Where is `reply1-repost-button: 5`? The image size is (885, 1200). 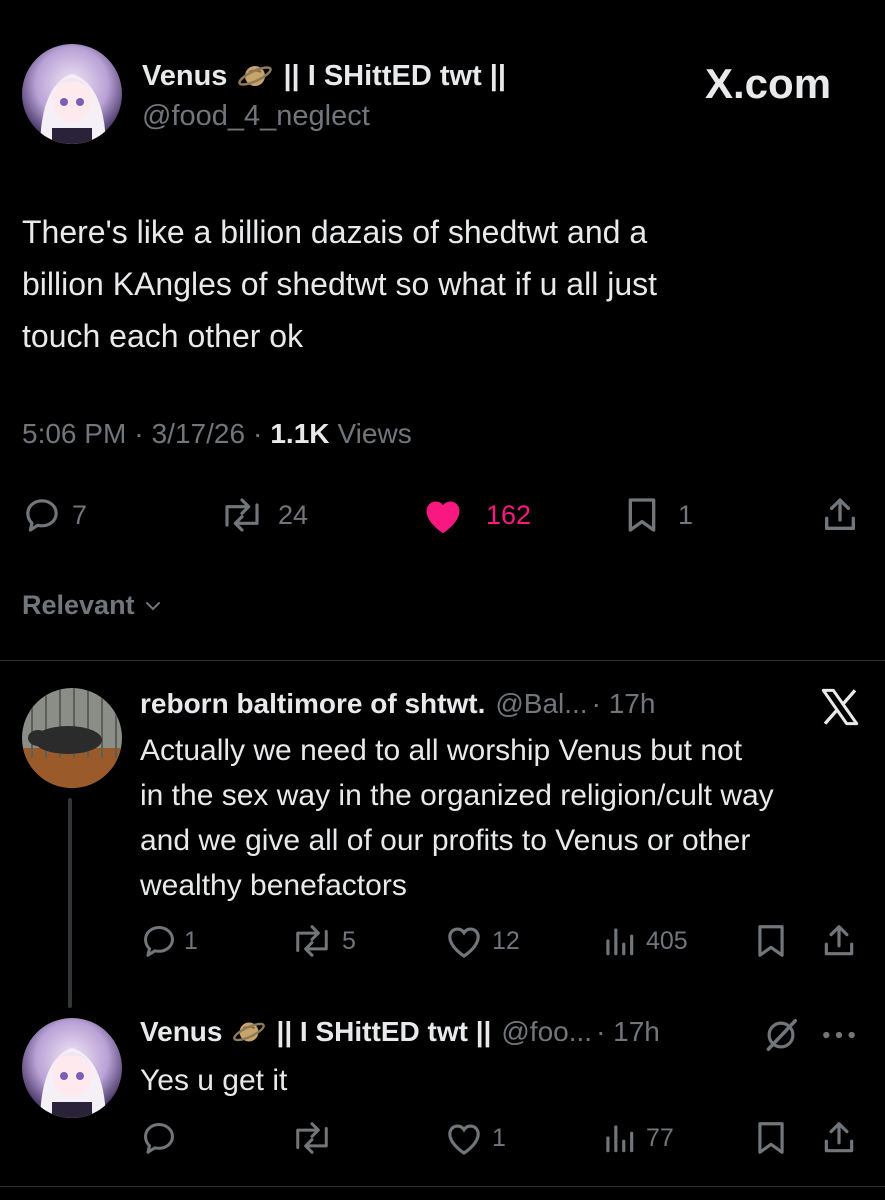
reply1-repost-button: 5 is located at coordinates (322, 941).